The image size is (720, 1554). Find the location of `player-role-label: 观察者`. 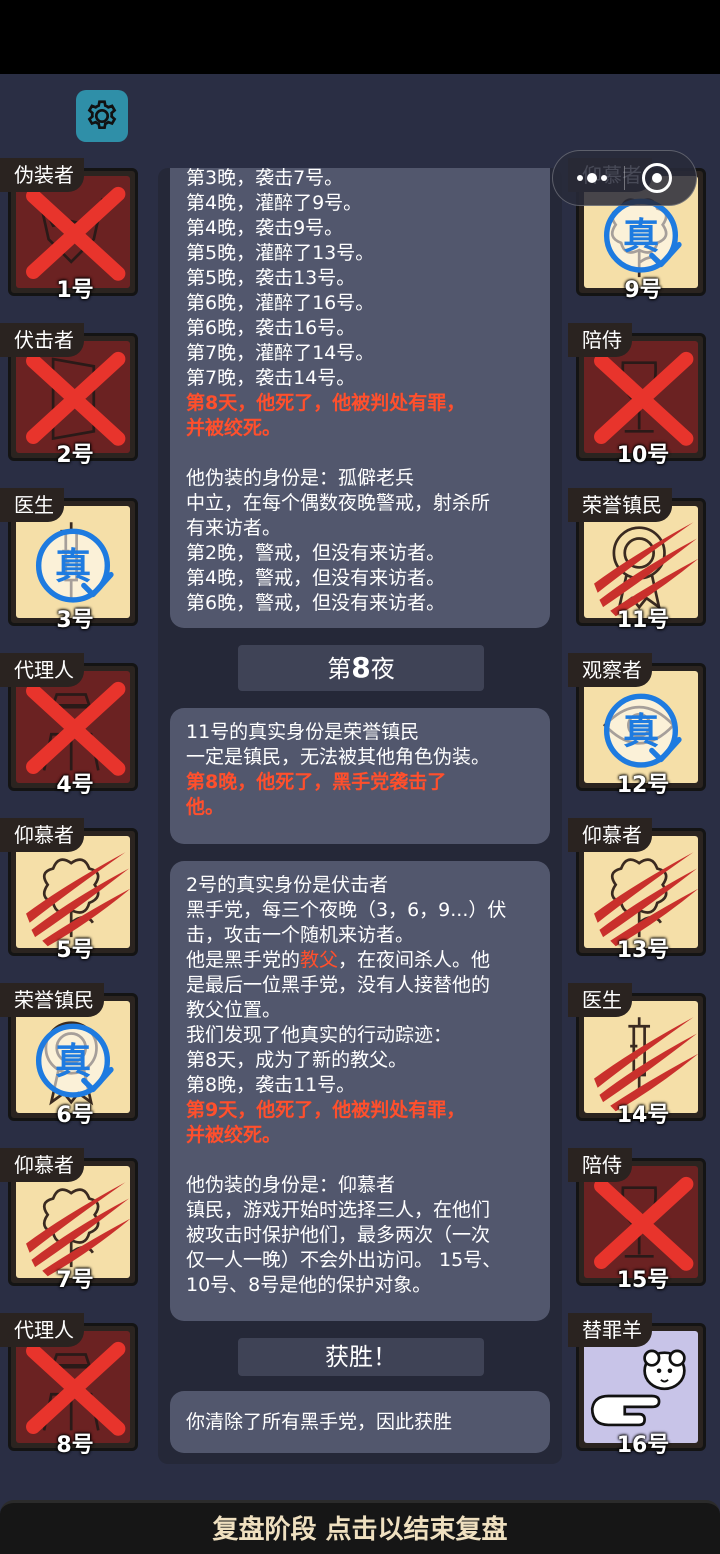

player-role-label: 观察者 is located at coordinates (610, 670).